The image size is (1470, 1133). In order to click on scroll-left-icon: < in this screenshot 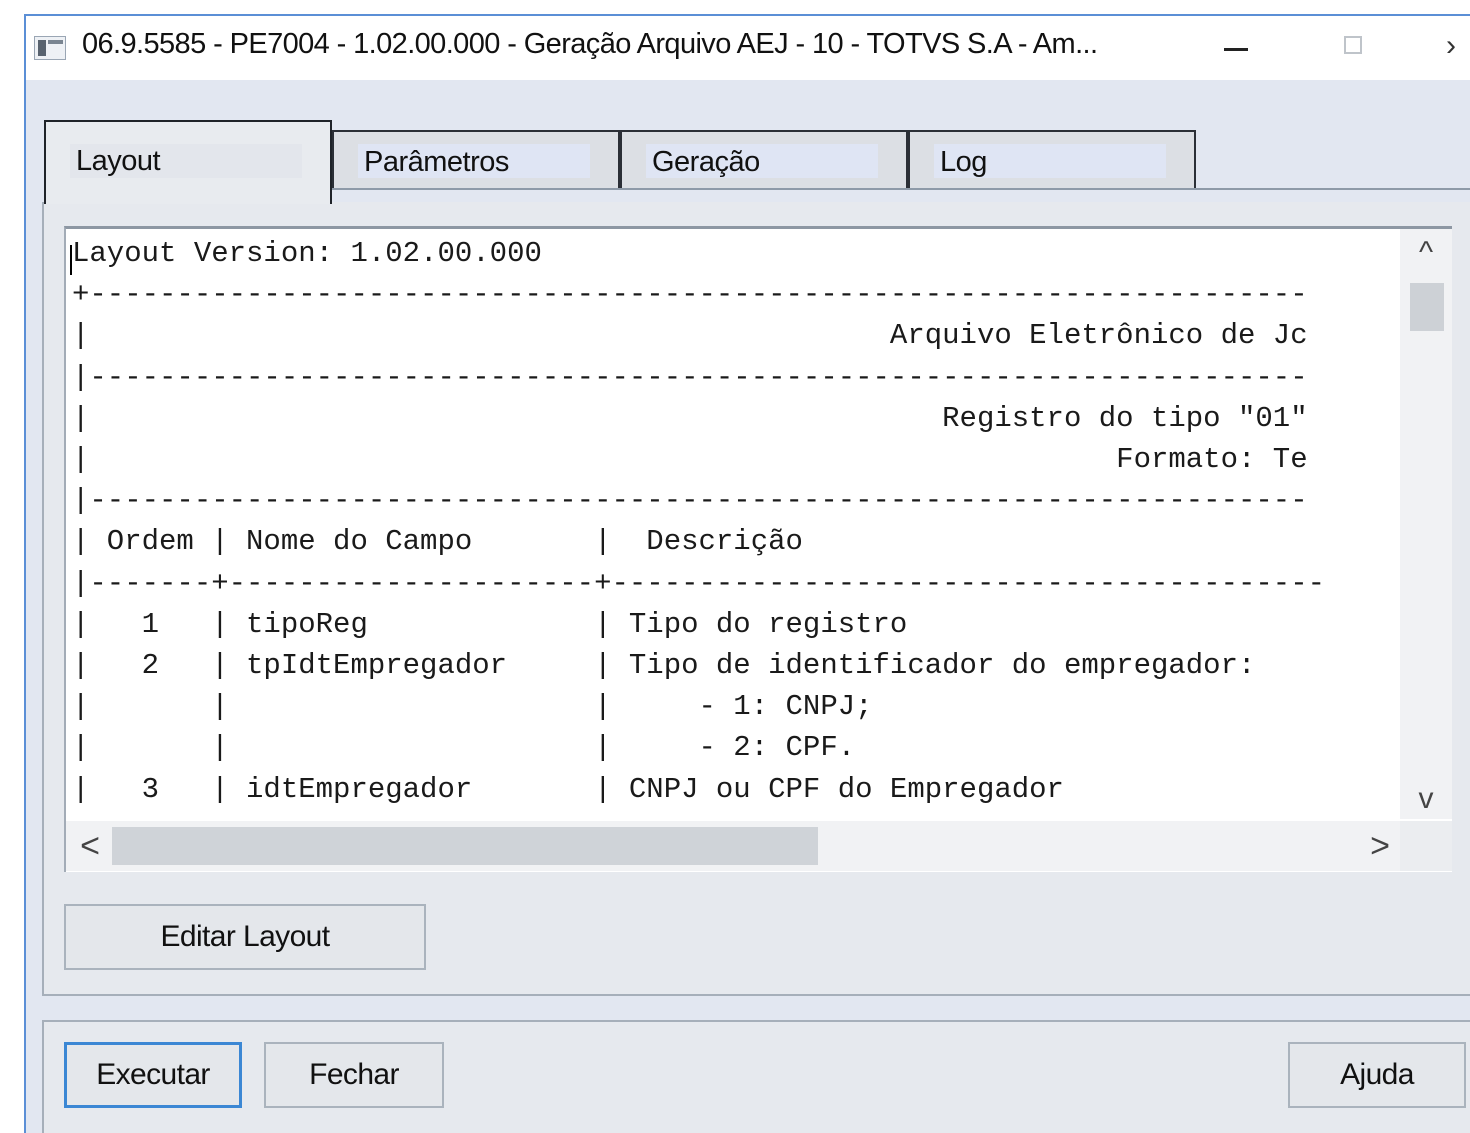, I will do `click(90, 846)`.